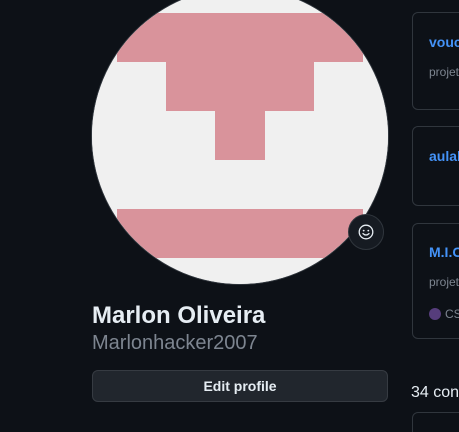 The image size is (459, 432). I want to click on smiley-icon, so click(366, 232).